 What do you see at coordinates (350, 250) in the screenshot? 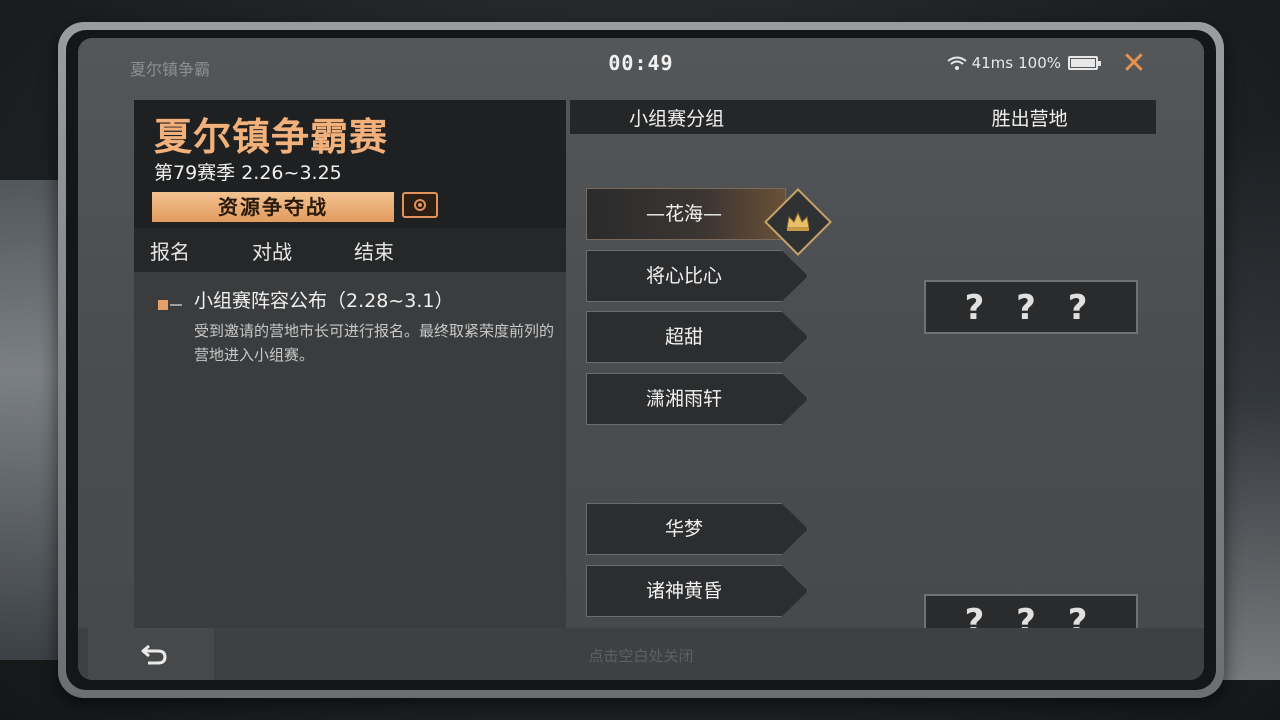
I see `phase-tabs: 报名 对战 结束` at bounding box center [350, 250].